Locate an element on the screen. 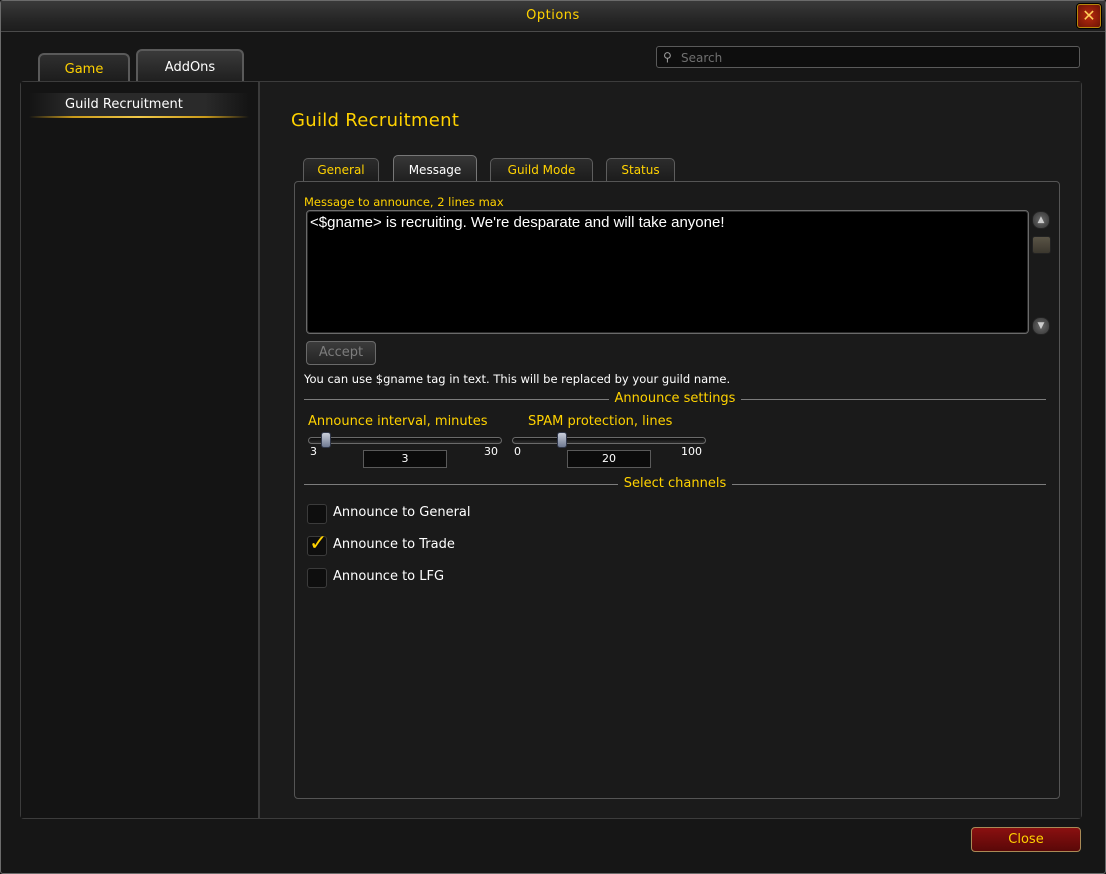 The height and width of the screenshot is (874, 1106). message-label: Message to announce, 2 lines max is located at coordinates (404, 202).